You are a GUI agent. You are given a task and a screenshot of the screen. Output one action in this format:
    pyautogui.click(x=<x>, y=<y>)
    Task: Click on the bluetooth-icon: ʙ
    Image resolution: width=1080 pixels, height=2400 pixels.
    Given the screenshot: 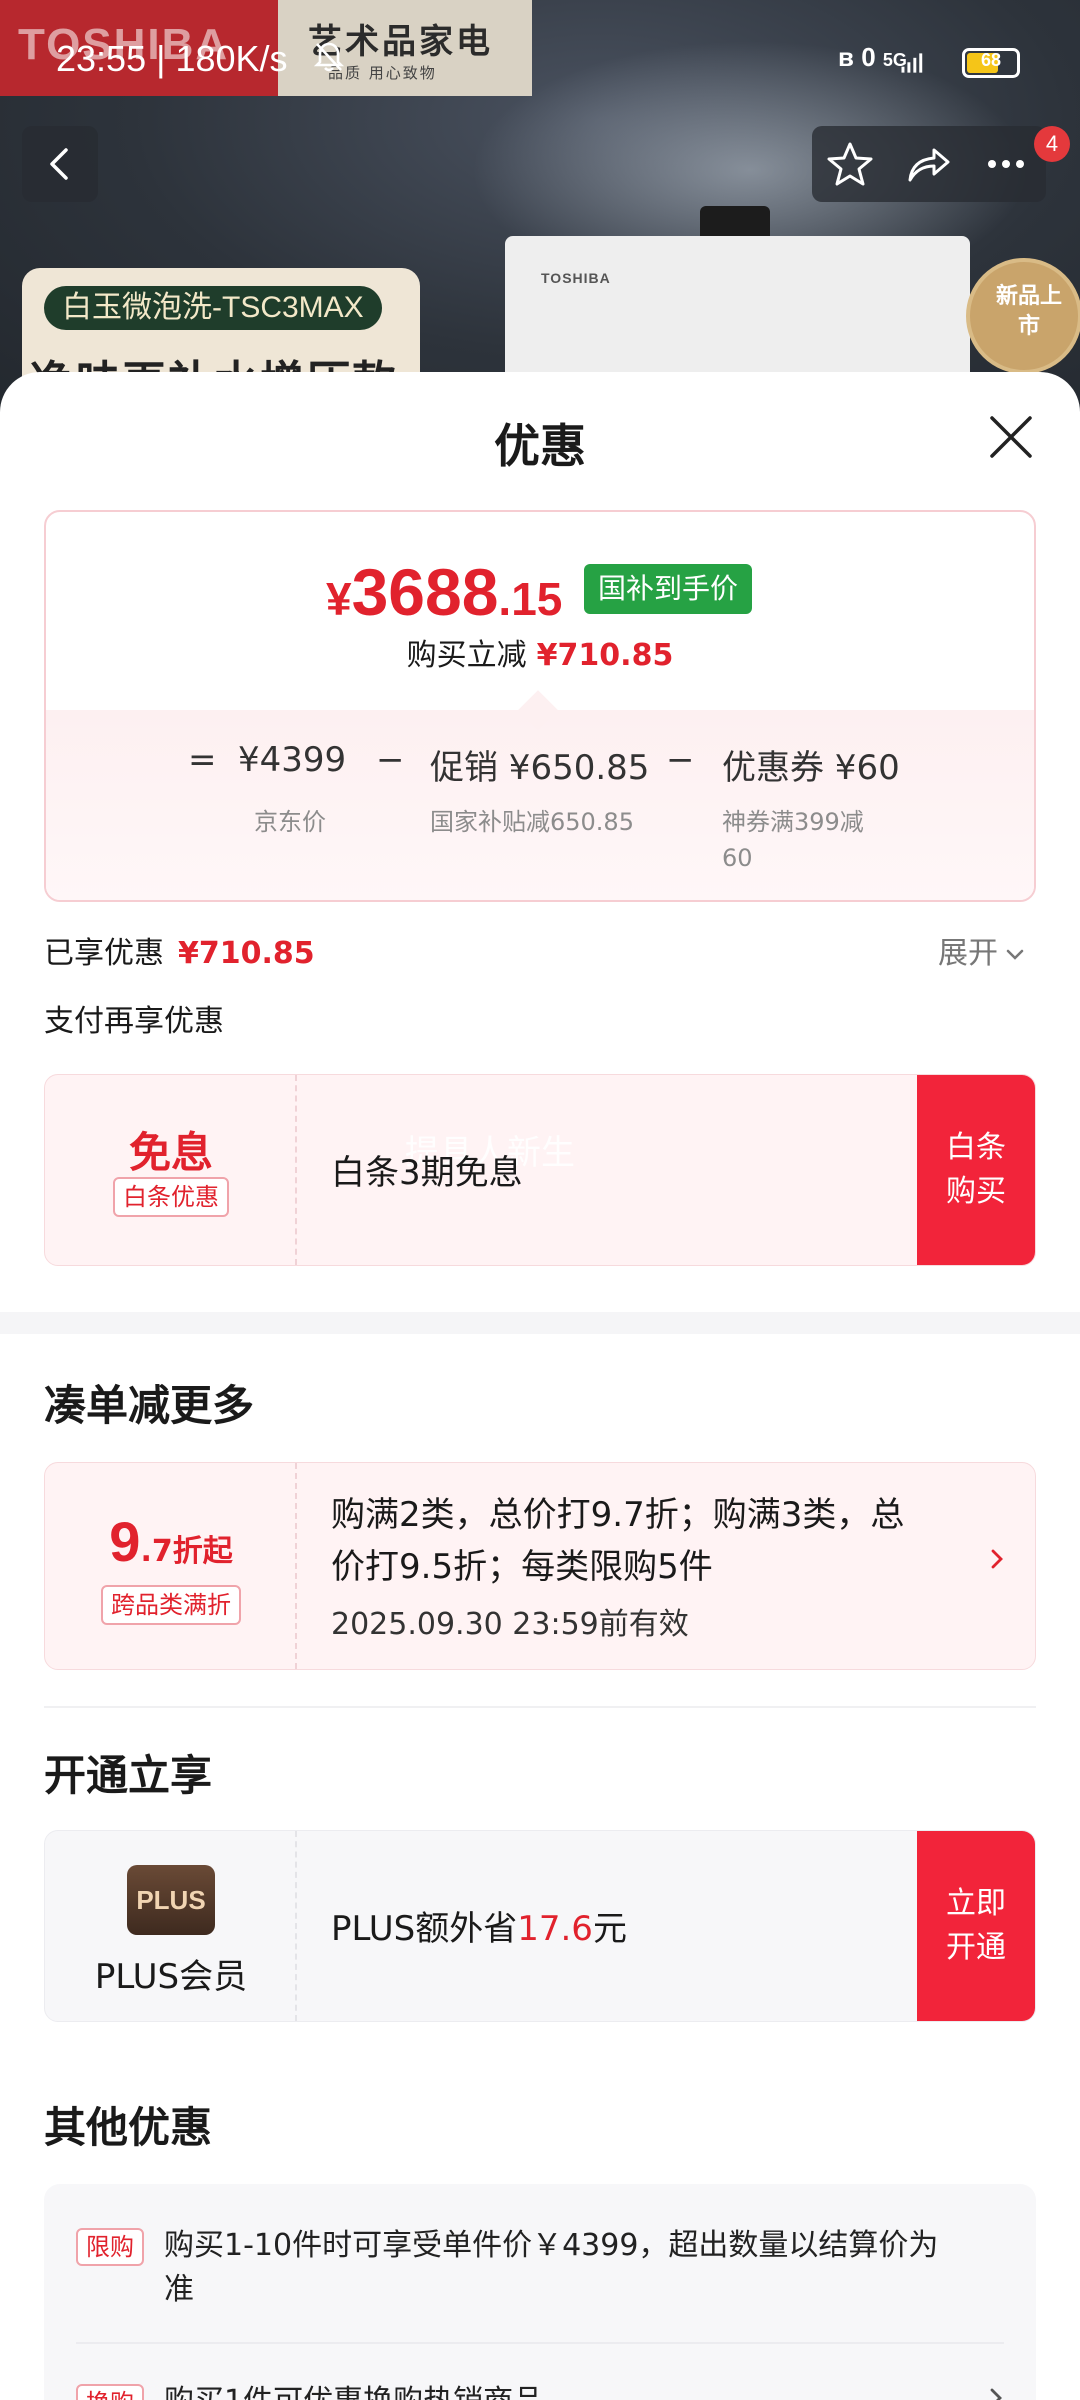 What is the action you would take?
    pyautogui.click(x=846, y=57)
    